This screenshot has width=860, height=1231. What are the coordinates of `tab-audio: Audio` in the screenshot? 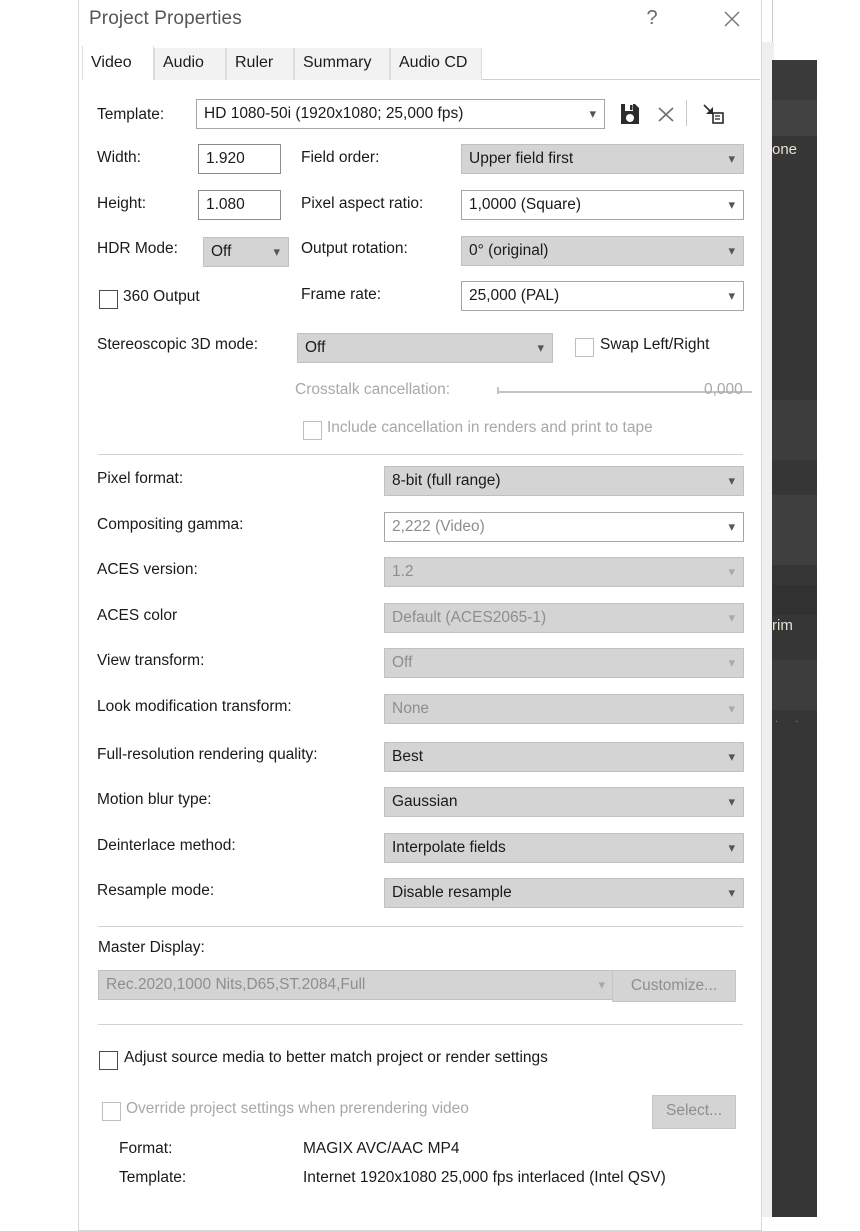 It's located at (190, 64).